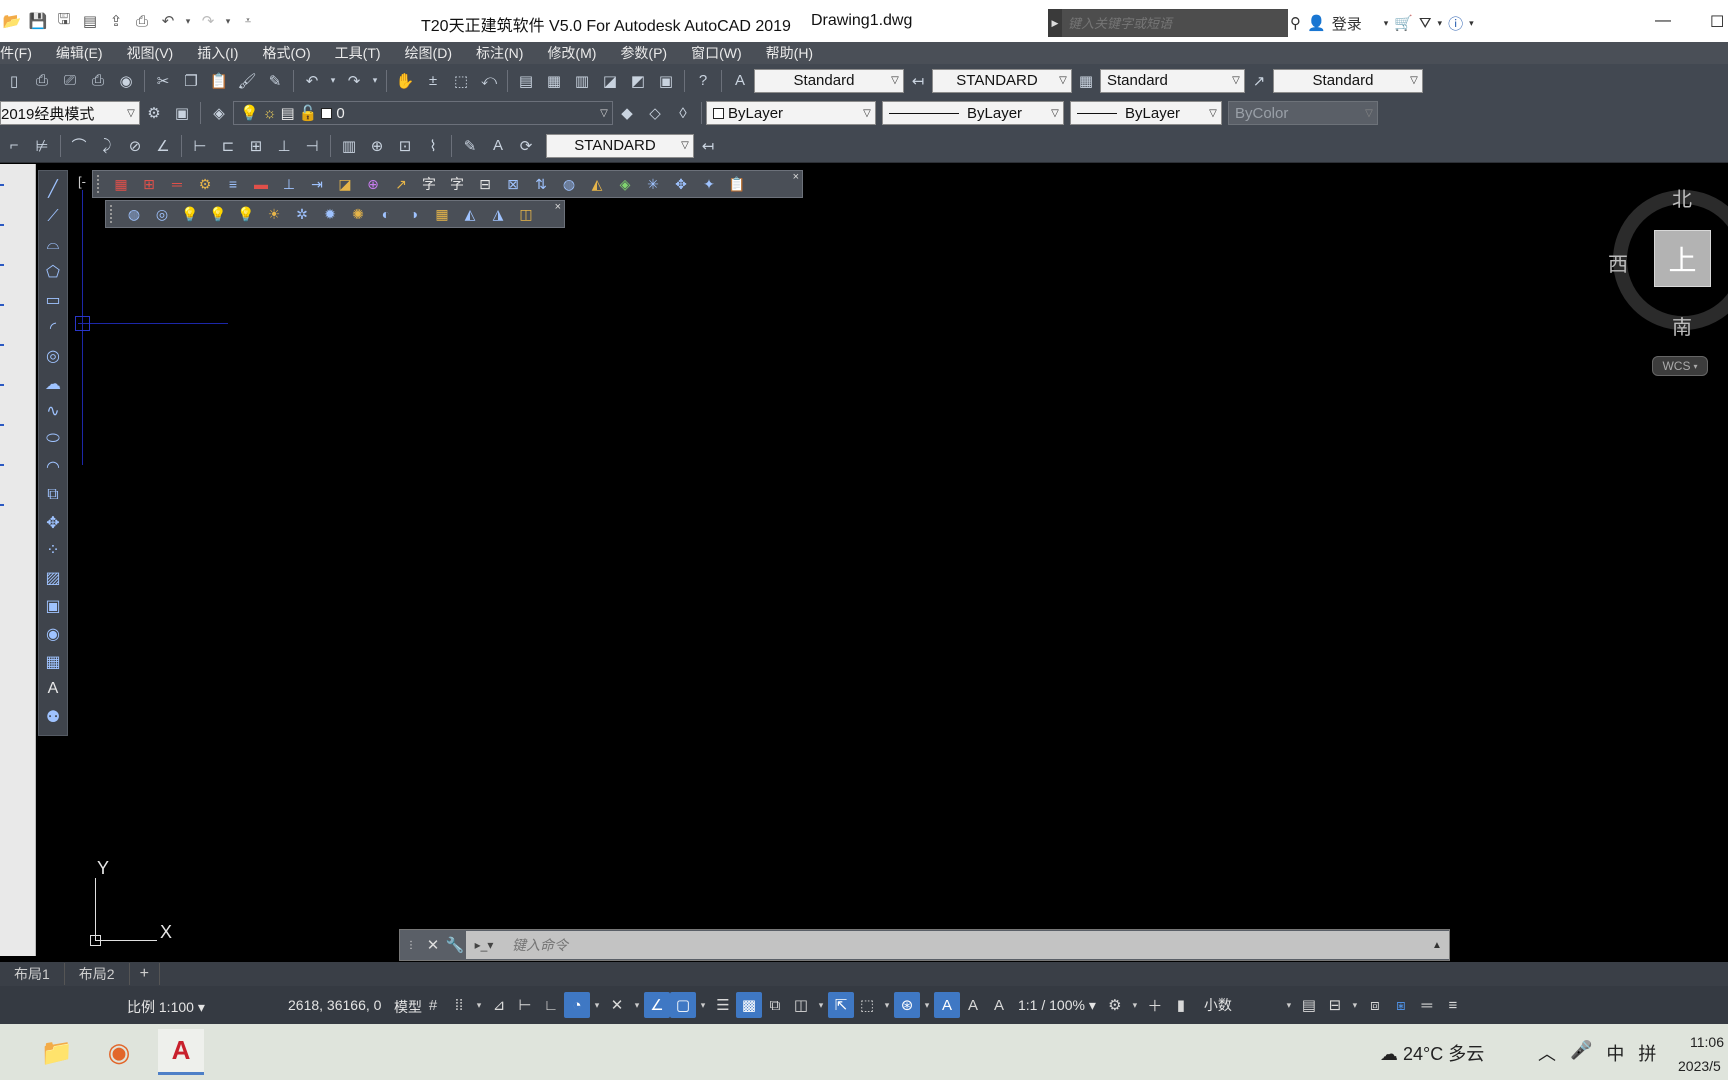 The width and height of the screenshot is (1728, 1080). Describe the element at coordinates (841, 1005) in the screenshot. I see `dynamic-ucs-icon: ⇱` at that location.